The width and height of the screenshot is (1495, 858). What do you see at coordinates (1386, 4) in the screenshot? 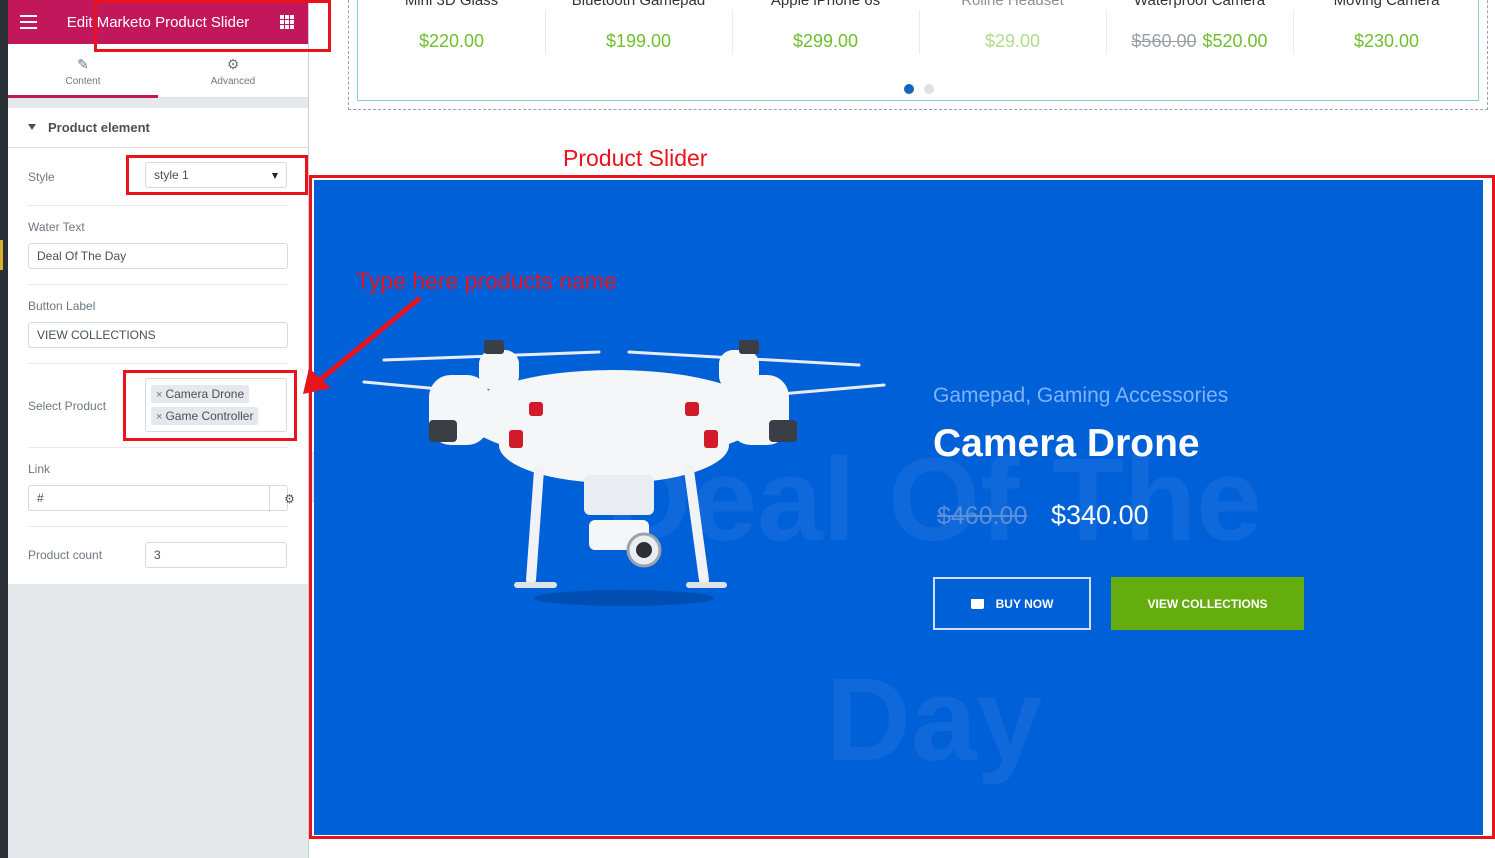
I see `product-name: Moving Camera` at bounding box center [1386, 4].